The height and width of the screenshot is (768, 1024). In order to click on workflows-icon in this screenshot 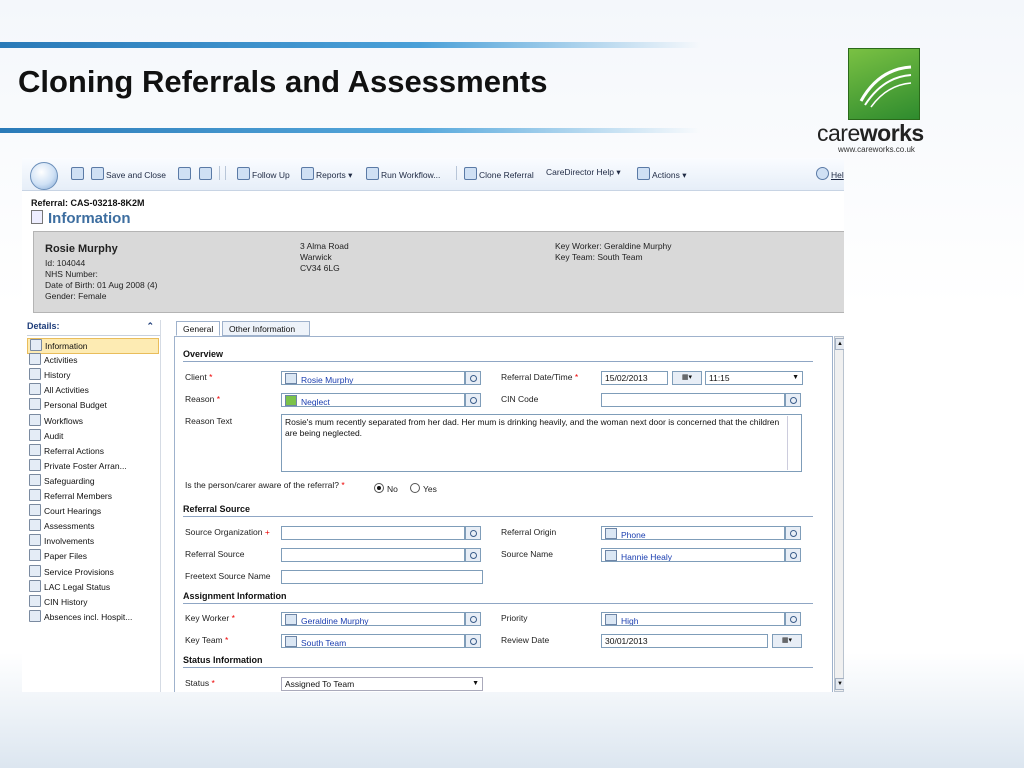, I will do `click(35, 419)`.